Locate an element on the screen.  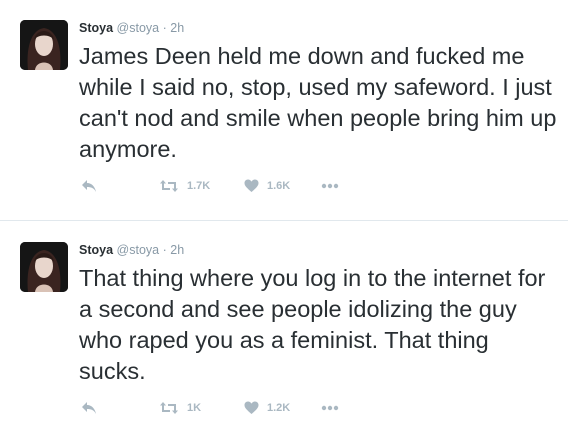
like-count: 1.6K is located at coordinates (279, 186).